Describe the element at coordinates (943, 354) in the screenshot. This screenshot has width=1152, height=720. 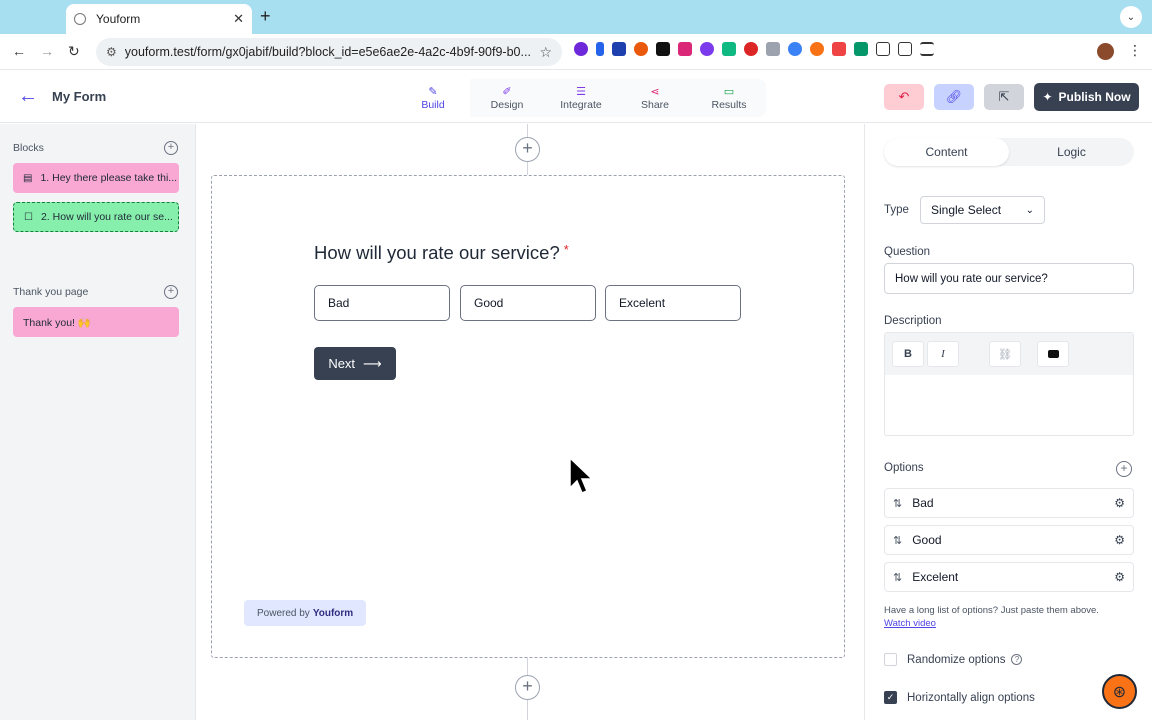
I see `italic-icon: I` at that location.